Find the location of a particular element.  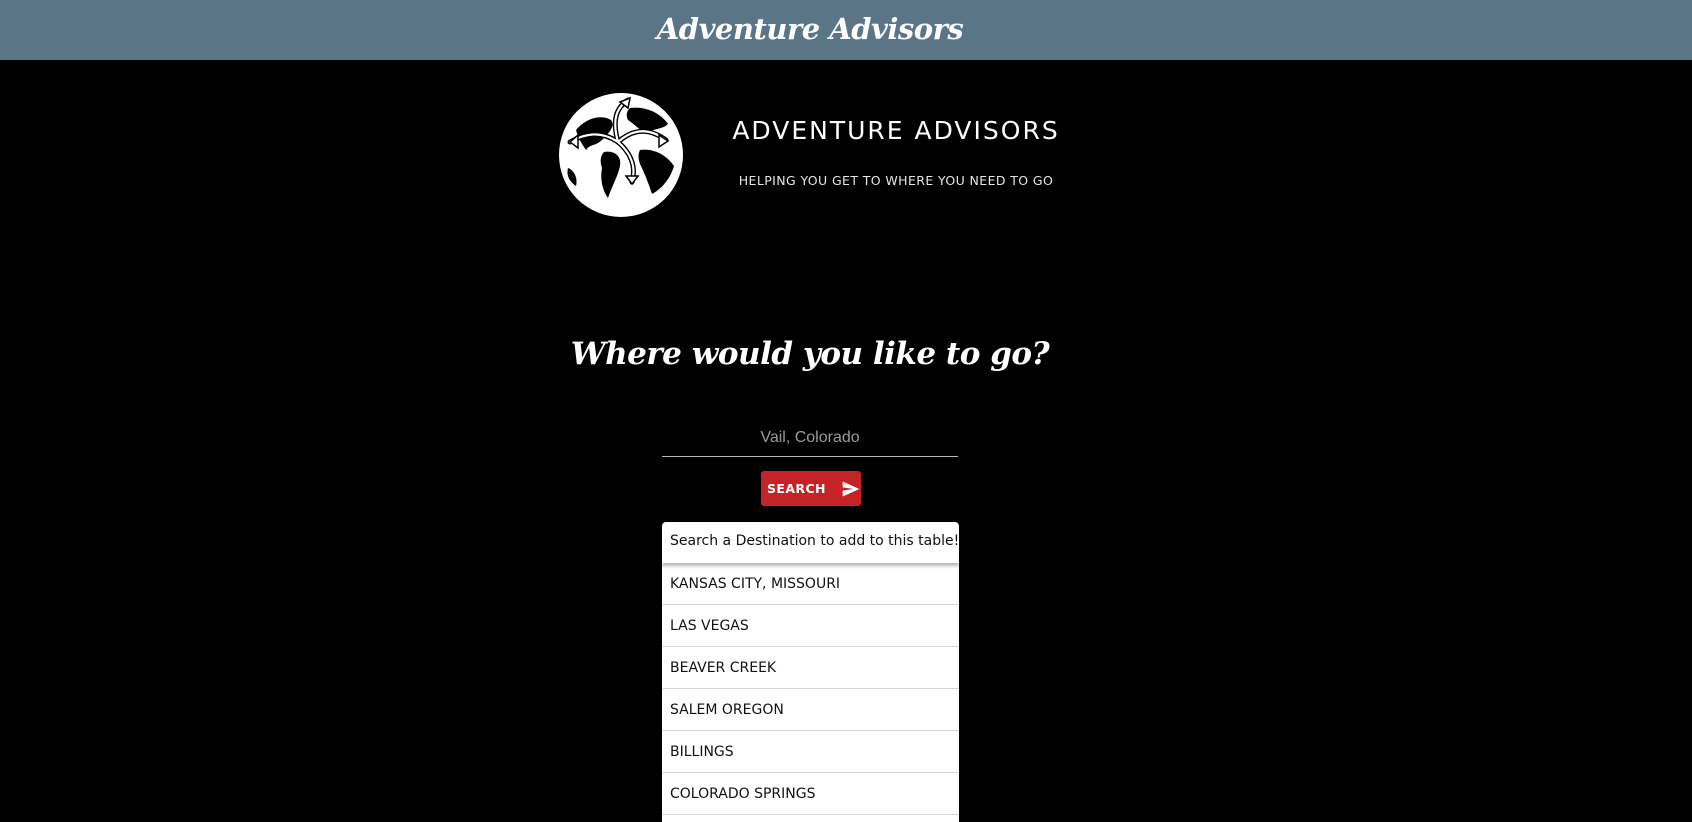

destination-search-input is located at coordinates (810, 438).